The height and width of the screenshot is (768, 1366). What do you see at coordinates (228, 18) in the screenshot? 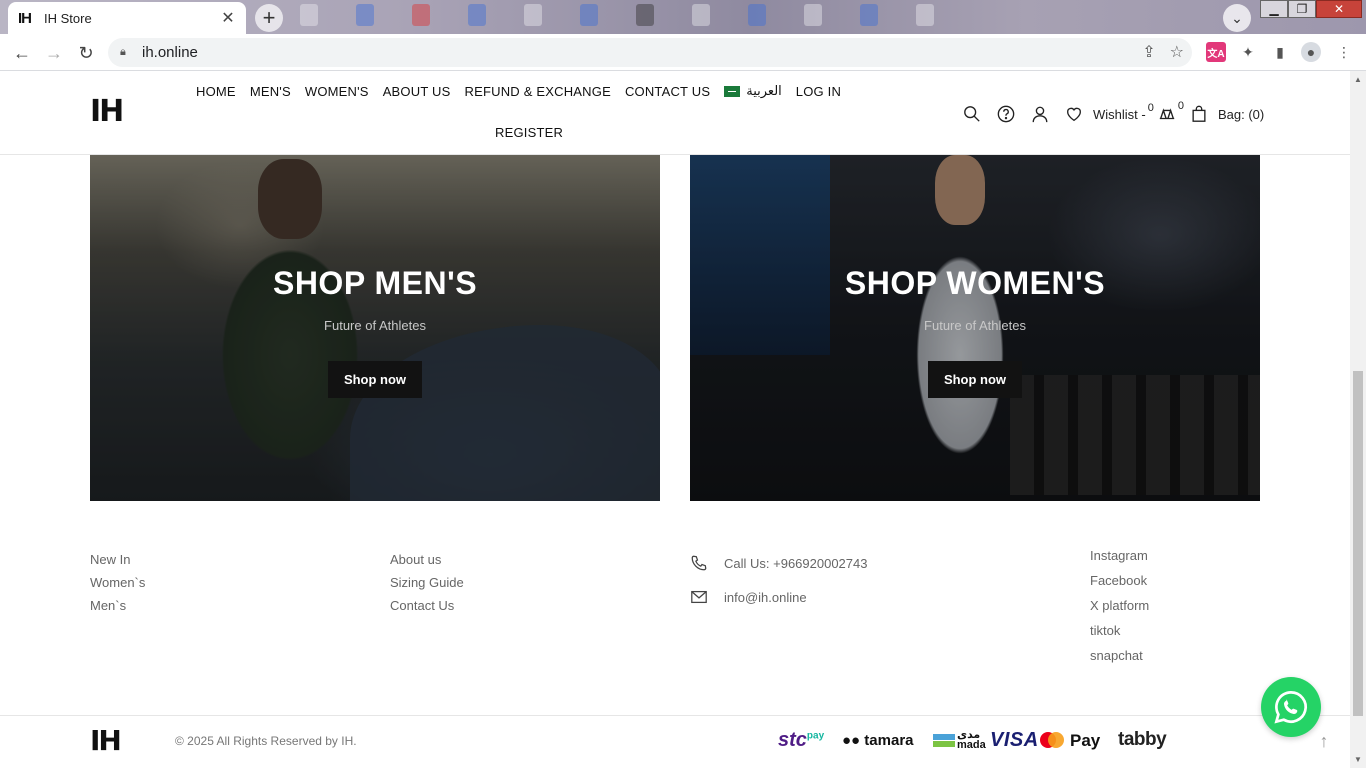
I see `tab-close-icon: ✕` at bounding box center [228, 18].